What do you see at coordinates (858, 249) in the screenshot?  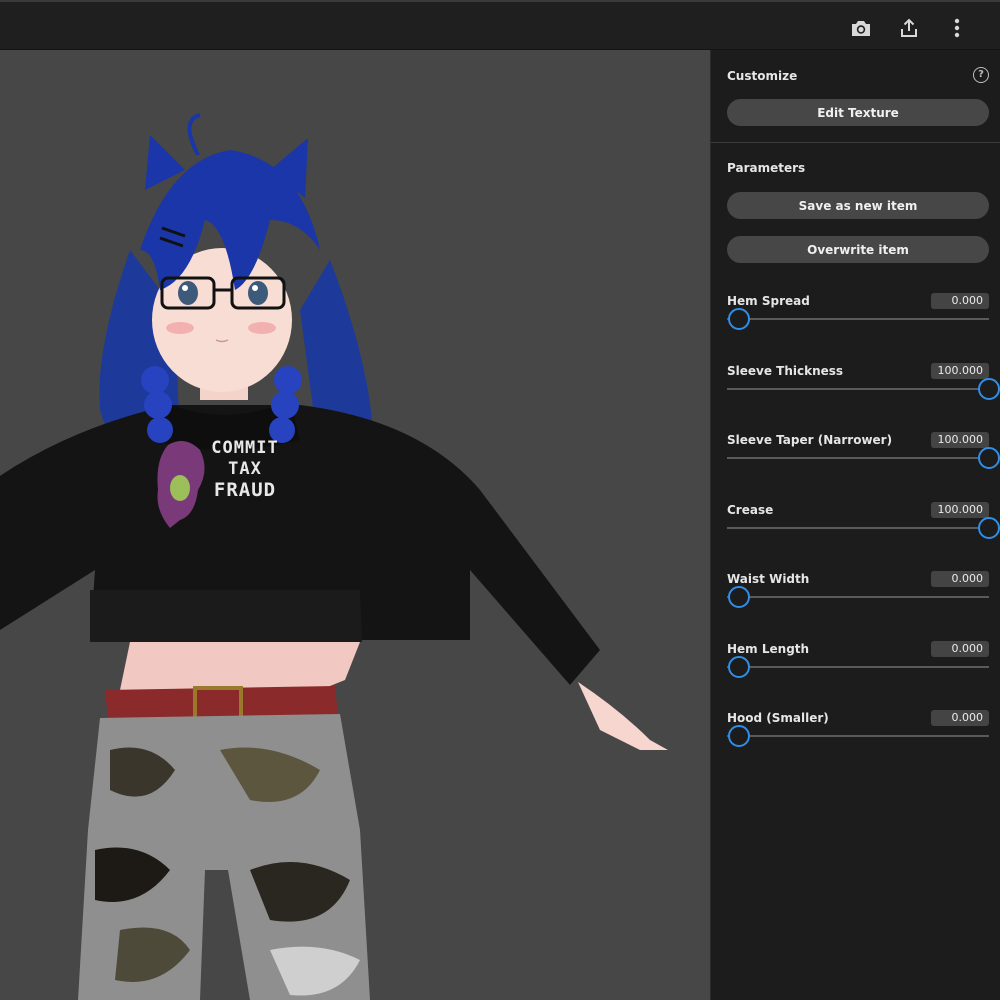 I see `overwrite-item-button: Overwrite item` at bounding box center [858, 249].